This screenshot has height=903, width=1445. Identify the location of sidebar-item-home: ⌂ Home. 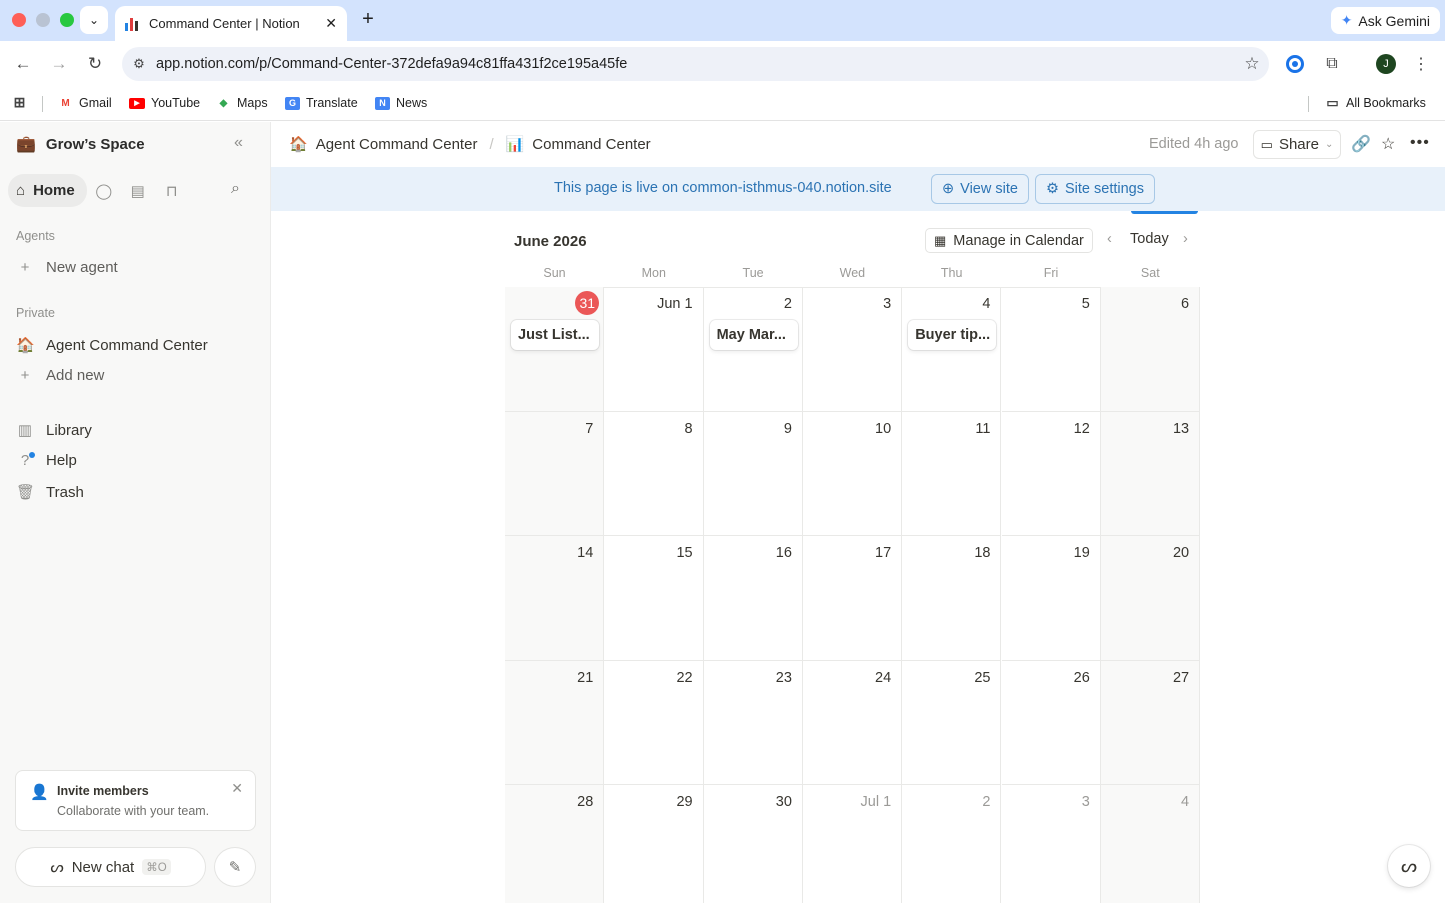
(47, 190).